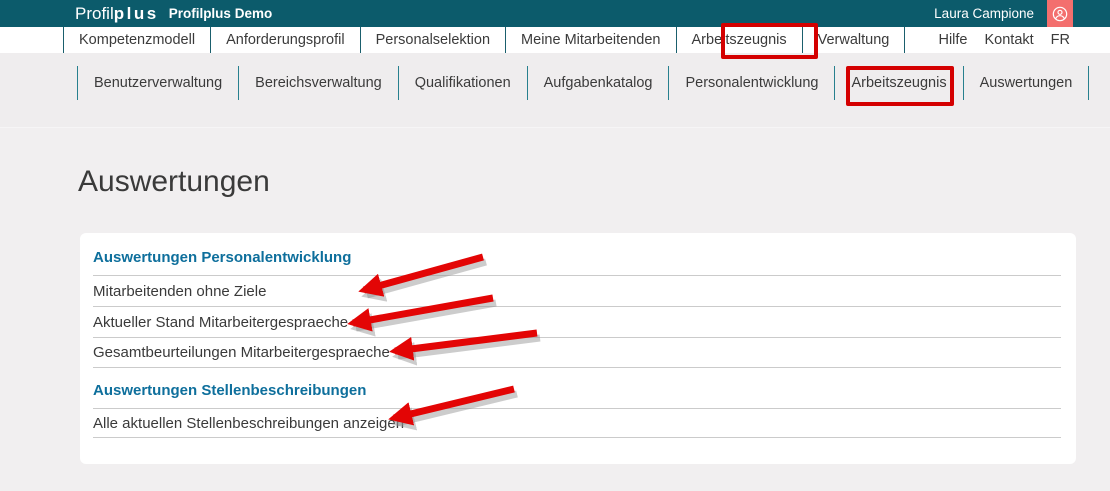 The image size is (1110, 491). What do you see at coordinates (751, 83) in the screenshot?
I see `subnav-item-personalentwicklung: Personalentwicklung` at bounding box center [751, 83].